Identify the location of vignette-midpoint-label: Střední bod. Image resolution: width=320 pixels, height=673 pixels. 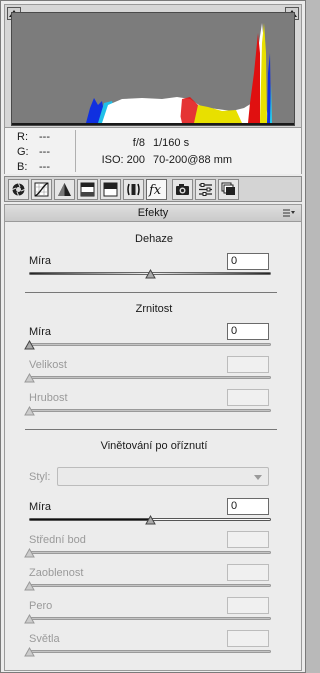
(57, 540).